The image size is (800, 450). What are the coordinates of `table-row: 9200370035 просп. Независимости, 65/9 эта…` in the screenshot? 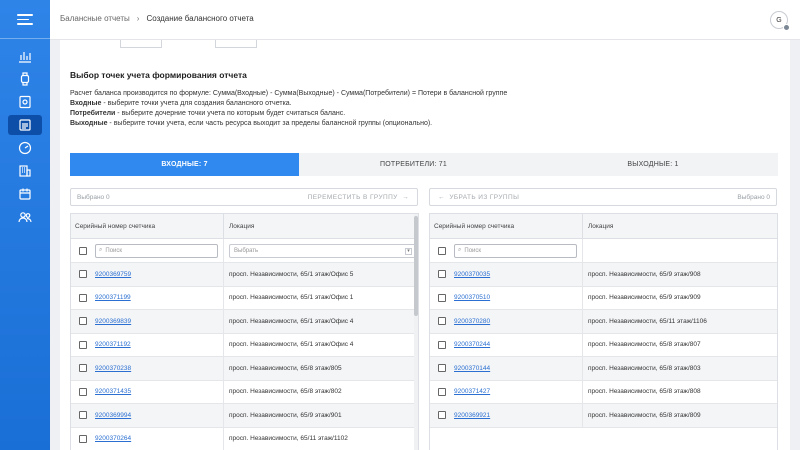 It's located at (603, 275).